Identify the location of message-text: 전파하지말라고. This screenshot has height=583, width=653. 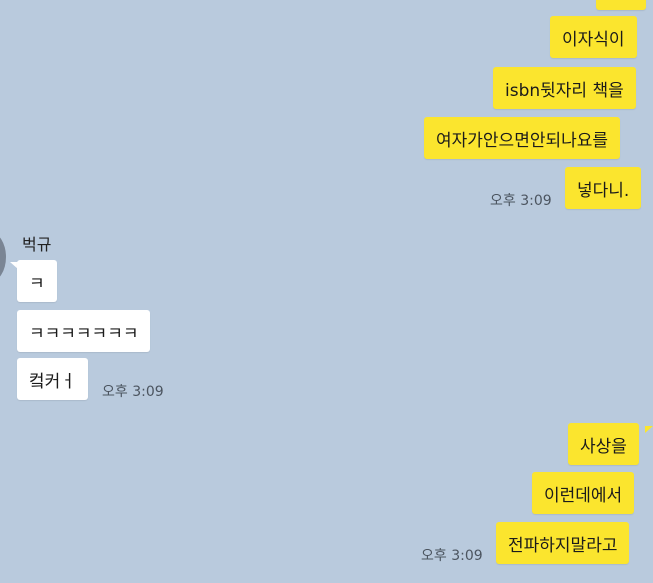
(563, 545).